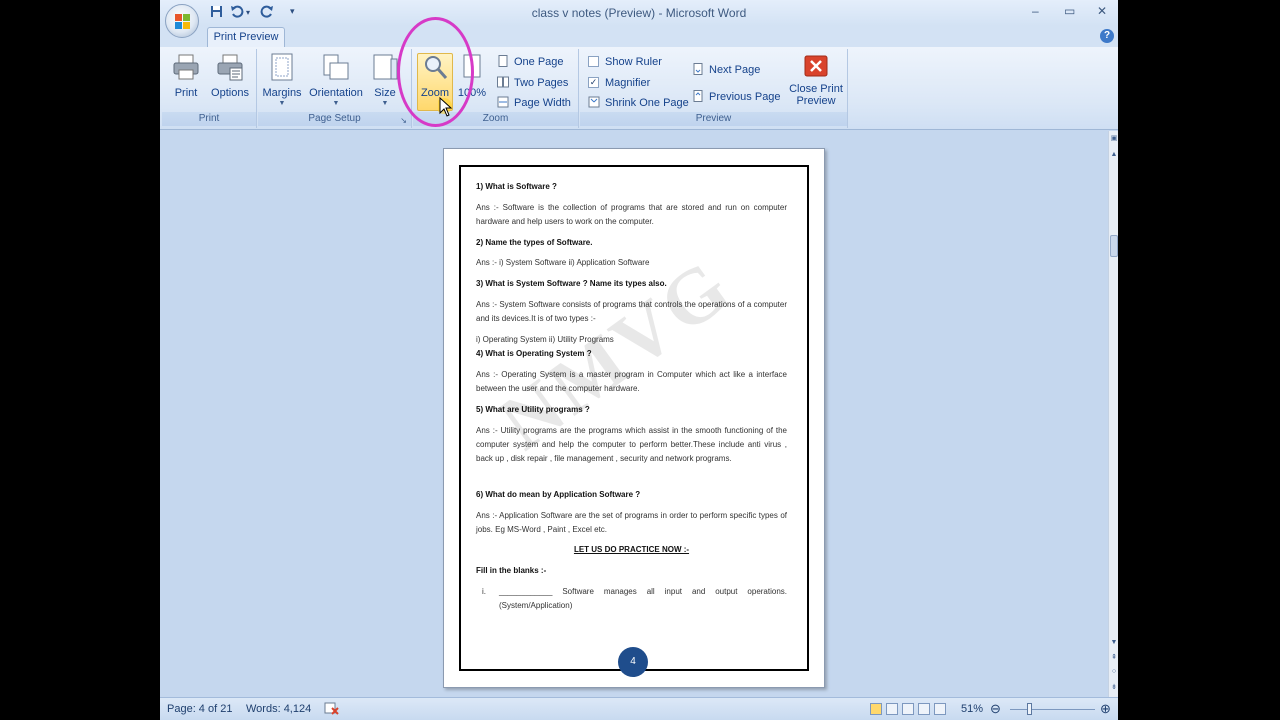  What do you see at coordinates (631, 549) in the screenshot?
I see `practice-heading: LET US DO PRACTICE NOW :-` at bounding box center [631, 549].